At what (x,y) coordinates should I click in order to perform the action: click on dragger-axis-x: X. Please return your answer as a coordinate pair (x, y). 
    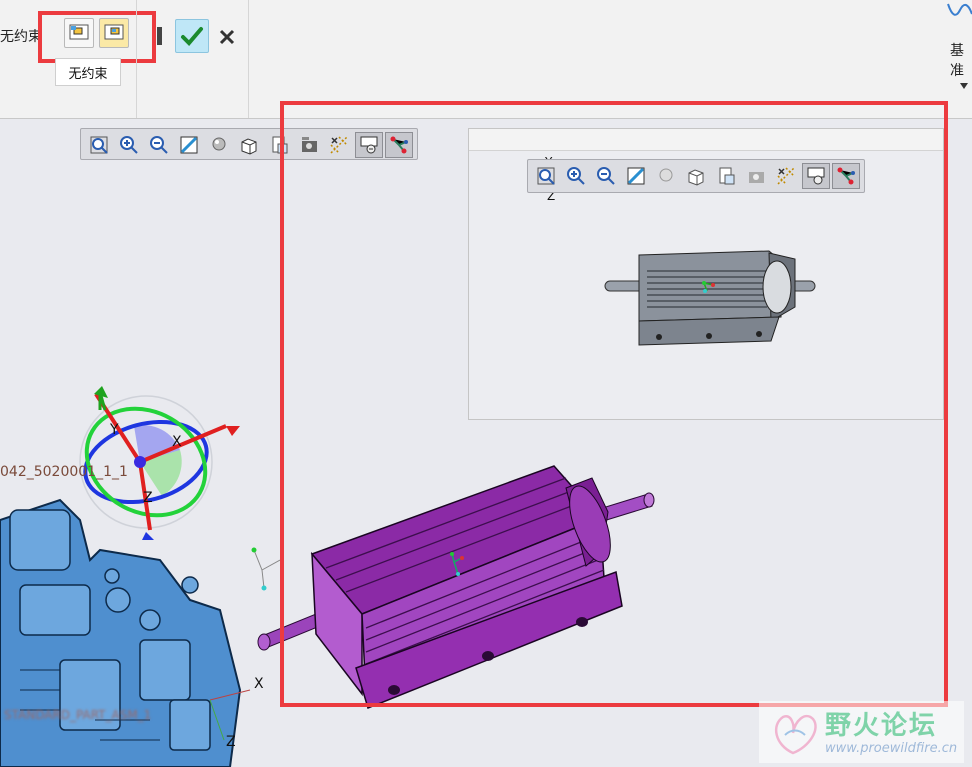
    Looking at the image, I should click on (177, 442).